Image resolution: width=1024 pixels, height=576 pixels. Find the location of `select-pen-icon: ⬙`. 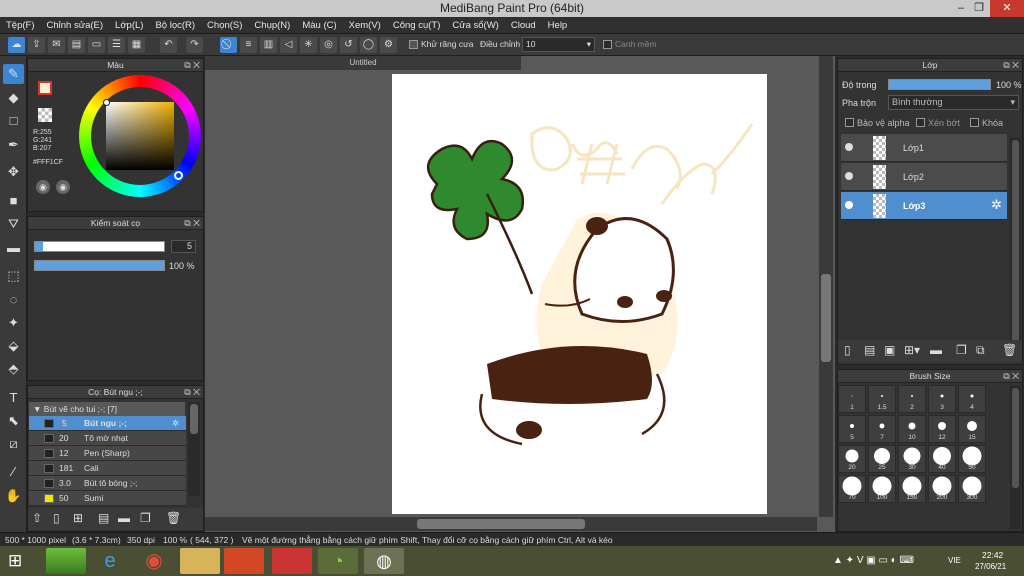

select-pen-icon: ⬙ is located at coordinates (13, 346).